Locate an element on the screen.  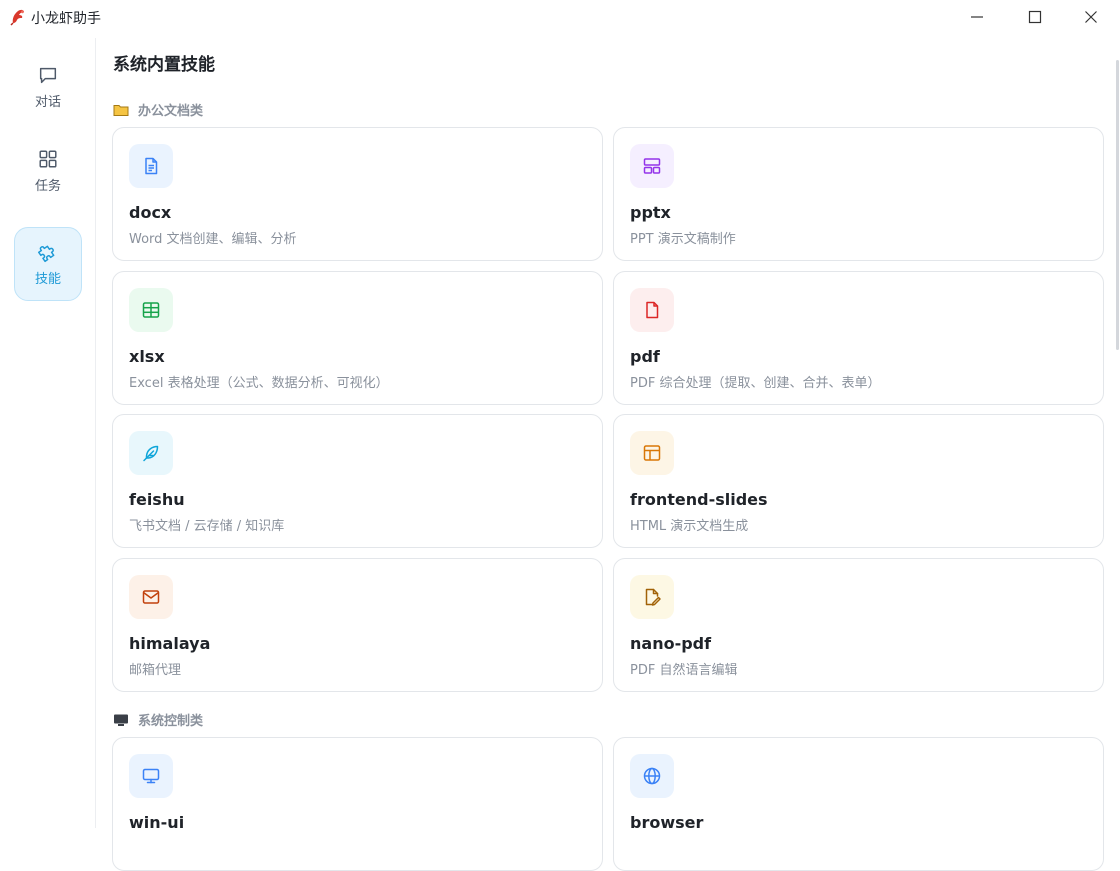
skill-description: Word 文档创建、编辑、分析 is located at coordinates (213, 239).